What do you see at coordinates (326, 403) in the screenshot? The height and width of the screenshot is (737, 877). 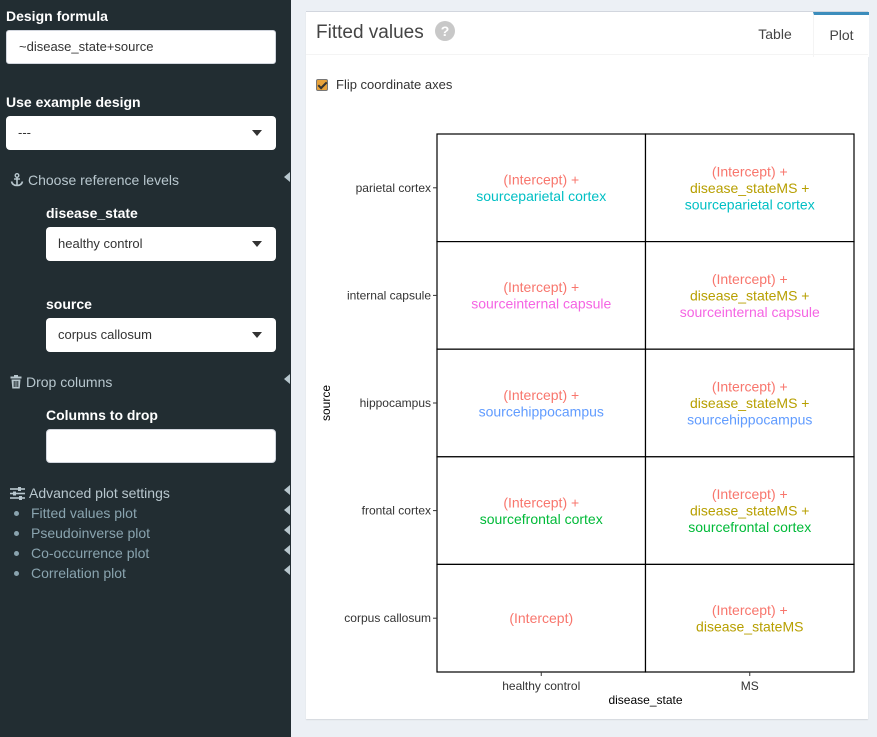 I see `y-axis-title: source` at bounding box center [326, 403].